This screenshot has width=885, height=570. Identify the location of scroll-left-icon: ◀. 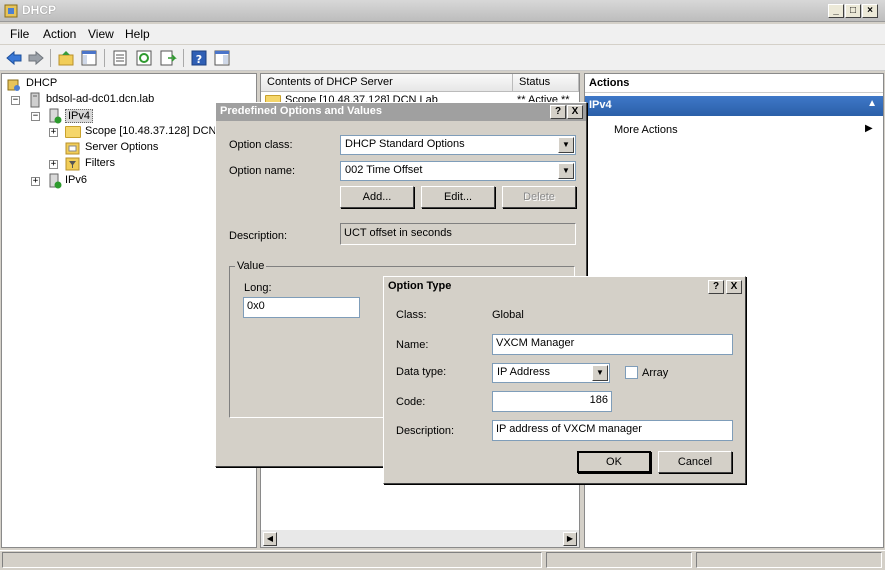
(270, 539).